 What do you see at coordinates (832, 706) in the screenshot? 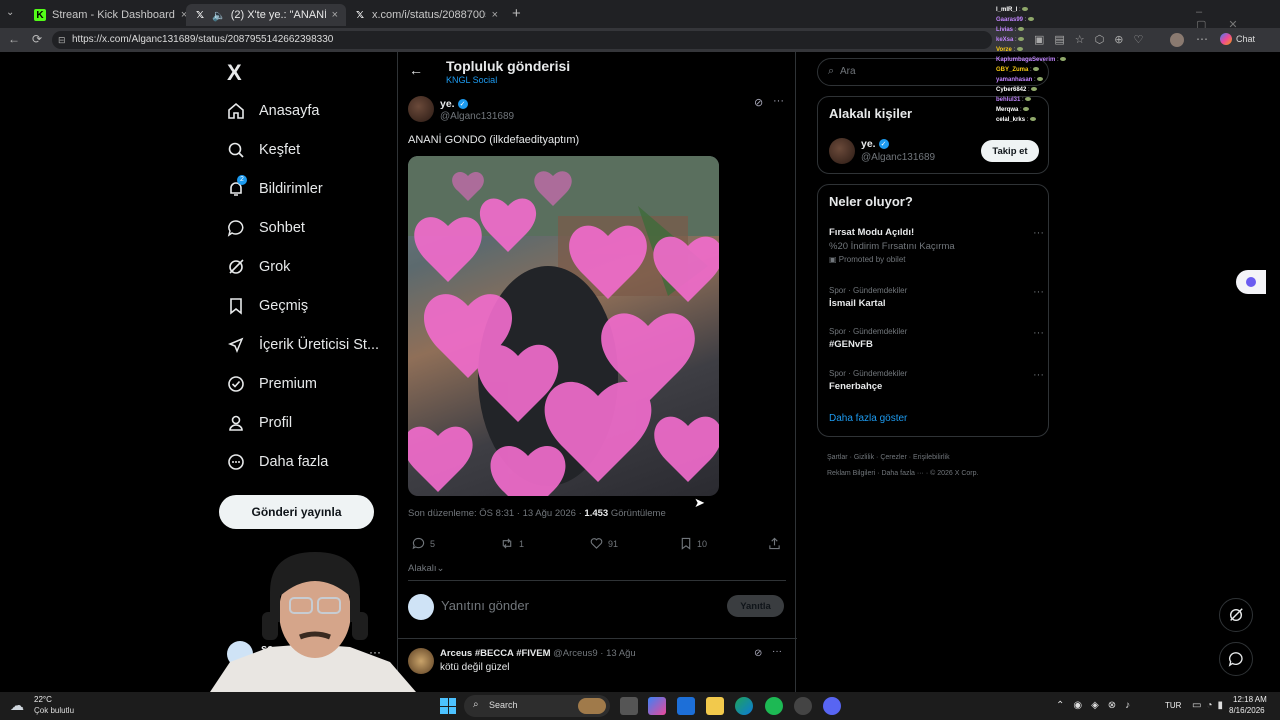
I see `discord-icon` at bounding box center [832, 706].